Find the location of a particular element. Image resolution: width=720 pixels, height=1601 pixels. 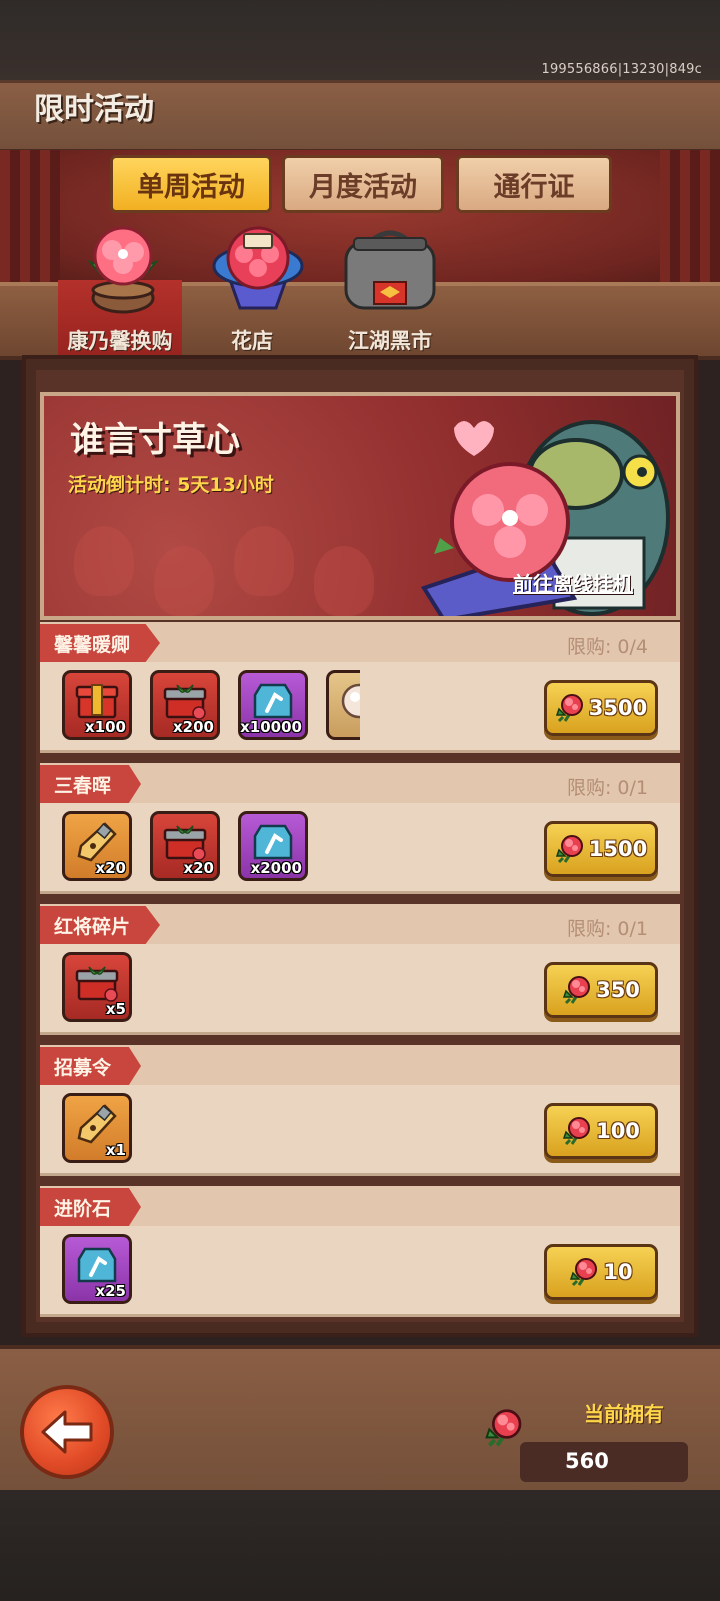

reward-item: x2000 is located at coordinates (273, 846).